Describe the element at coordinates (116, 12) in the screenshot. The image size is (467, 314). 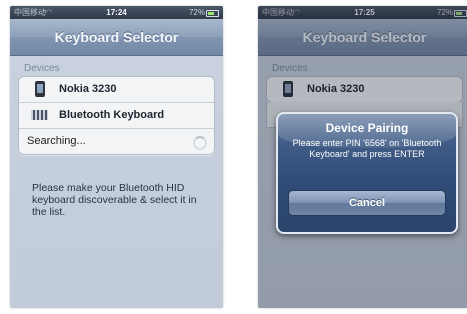
I see `status-bar: 中国移动 ◠ 17:24 72%` at that location.